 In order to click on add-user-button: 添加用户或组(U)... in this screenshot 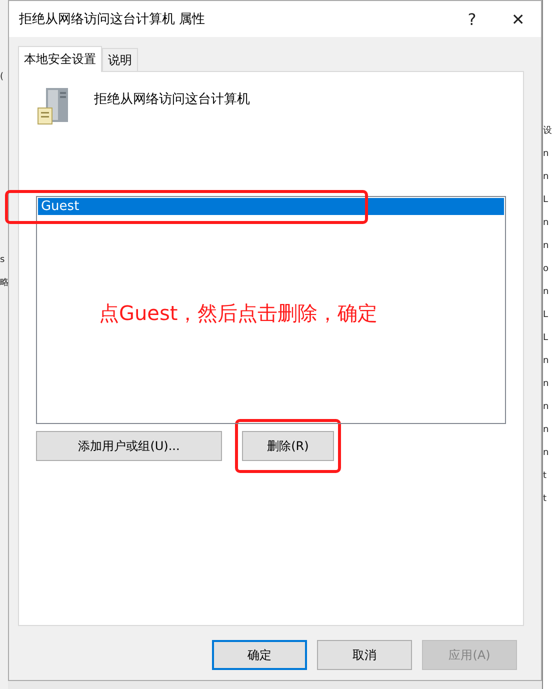, I will do `click(129, 446)`.